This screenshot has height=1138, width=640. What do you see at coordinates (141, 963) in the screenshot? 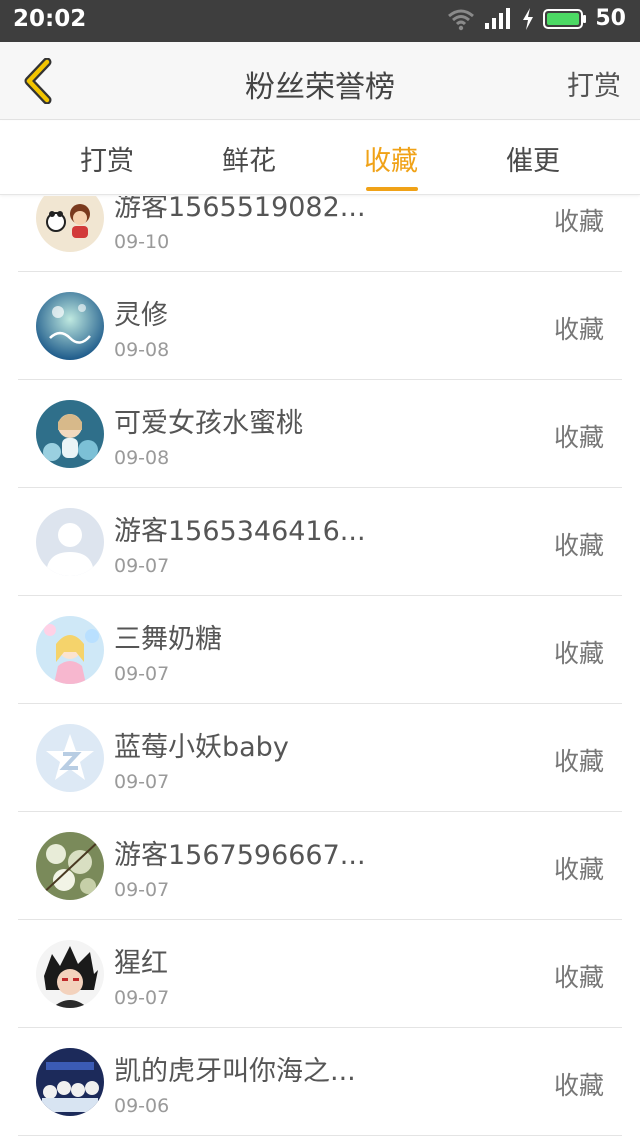
I see `user-name: 猩红` at bounding box center [141, 963].